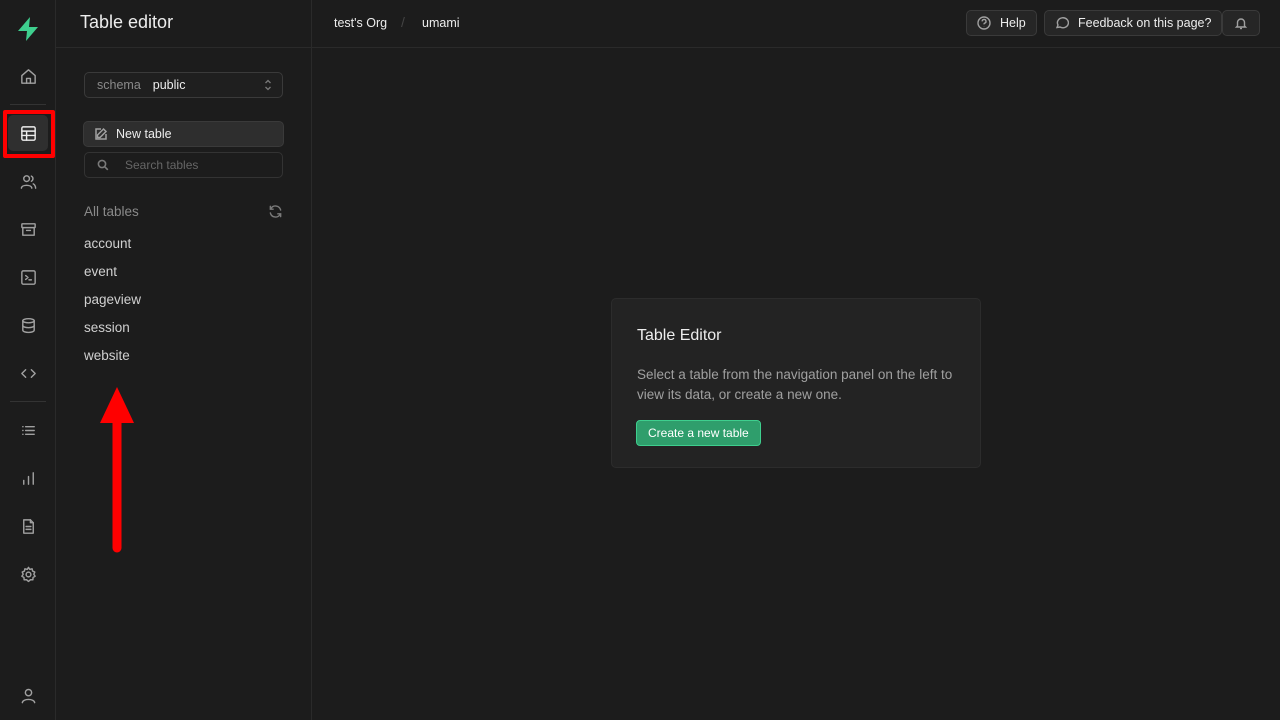 Image resolution: width=1280 pixels, height=720 pixels. I want to click on schema-label: schema, so click(119, 85).